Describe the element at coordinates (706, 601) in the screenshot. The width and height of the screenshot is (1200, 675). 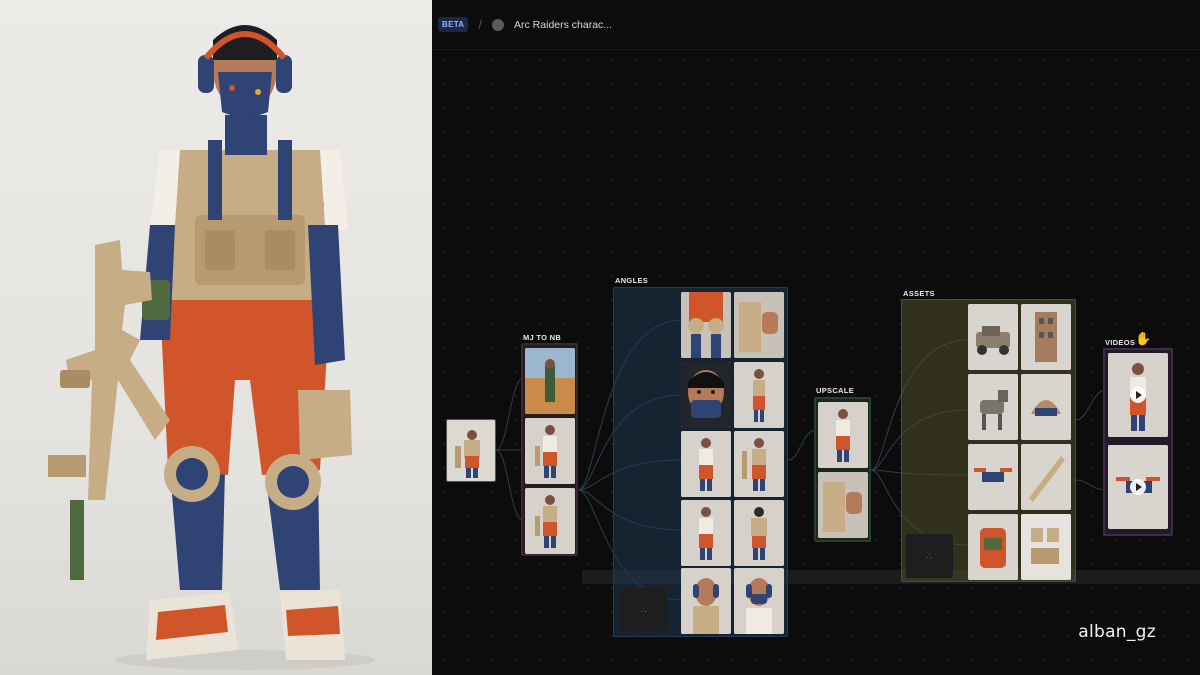
I see `thumb-angle-portrait-headphones` at that location.